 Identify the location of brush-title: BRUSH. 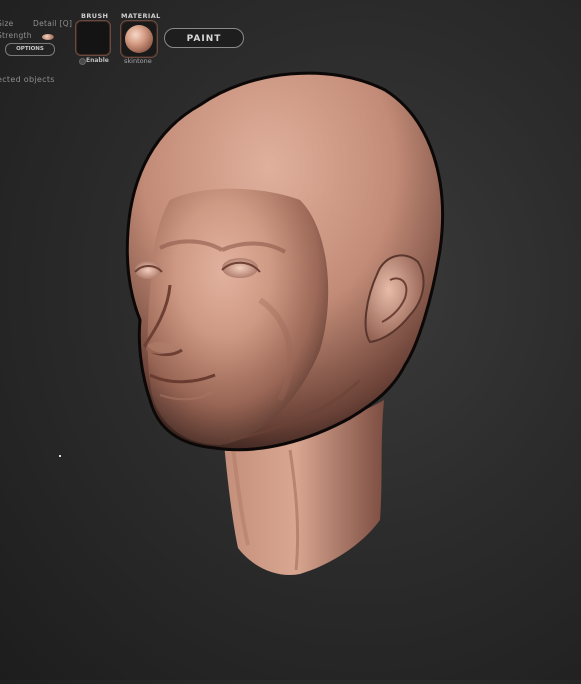
(95, 16).